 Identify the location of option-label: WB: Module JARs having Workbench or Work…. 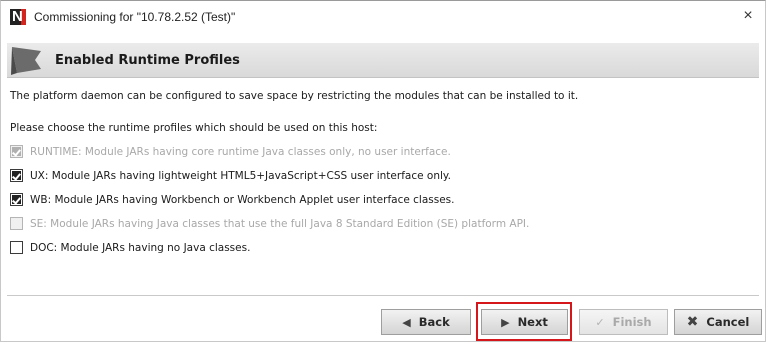
(242, 199).